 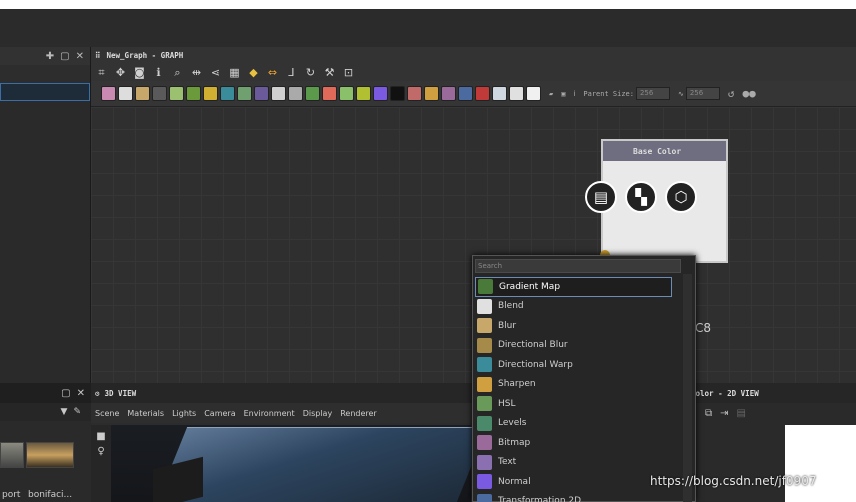 I want to click on search-input: Search, so click(x=578, y=266).